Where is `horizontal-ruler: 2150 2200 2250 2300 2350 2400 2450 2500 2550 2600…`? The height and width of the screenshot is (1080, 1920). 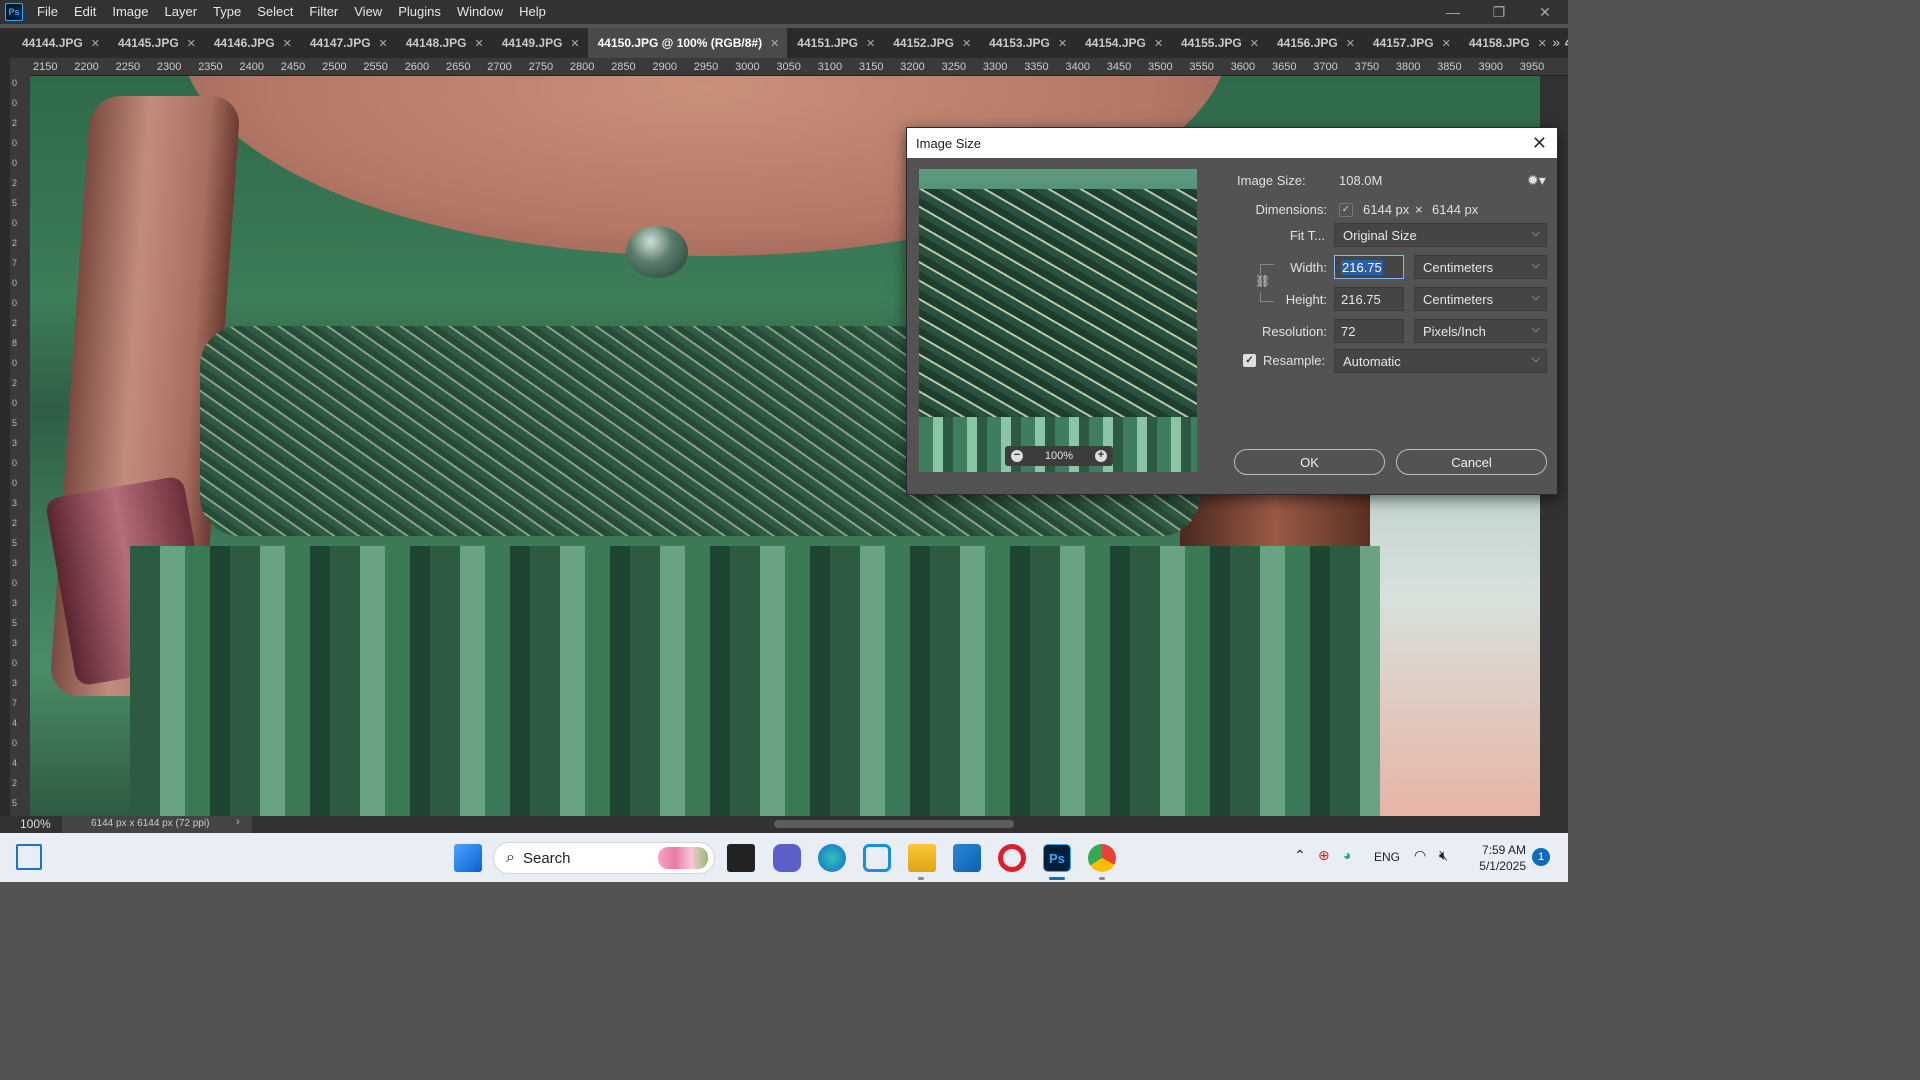 horizontal-ruler: 2150 2200 2250 2300 2350 2400 2450 2500 2550 2600… is located at coordinates (799, 67).